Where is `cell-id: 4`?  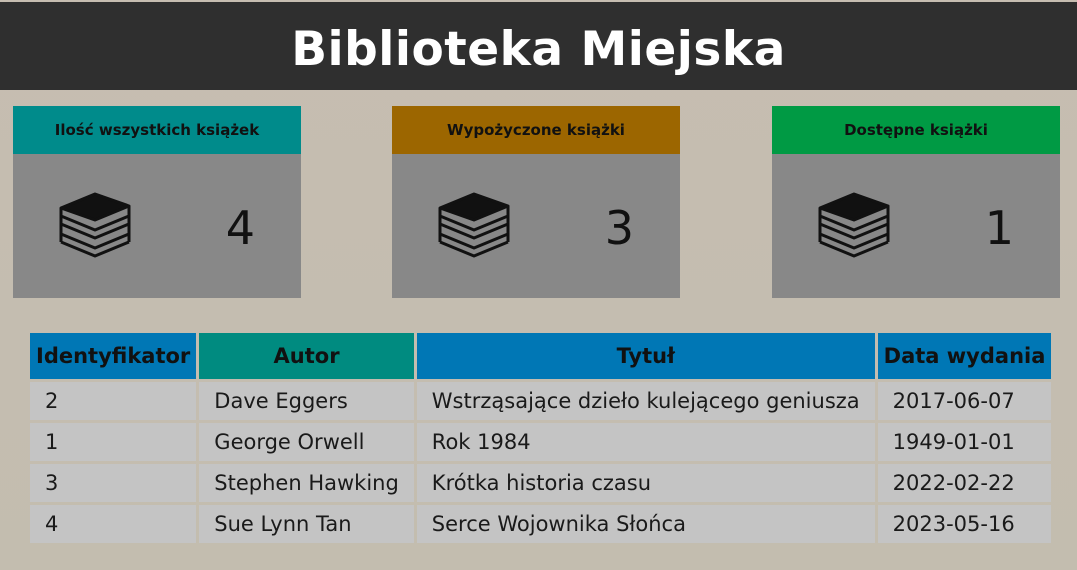
cell-id: 4 is located at coordinates (113, 524).